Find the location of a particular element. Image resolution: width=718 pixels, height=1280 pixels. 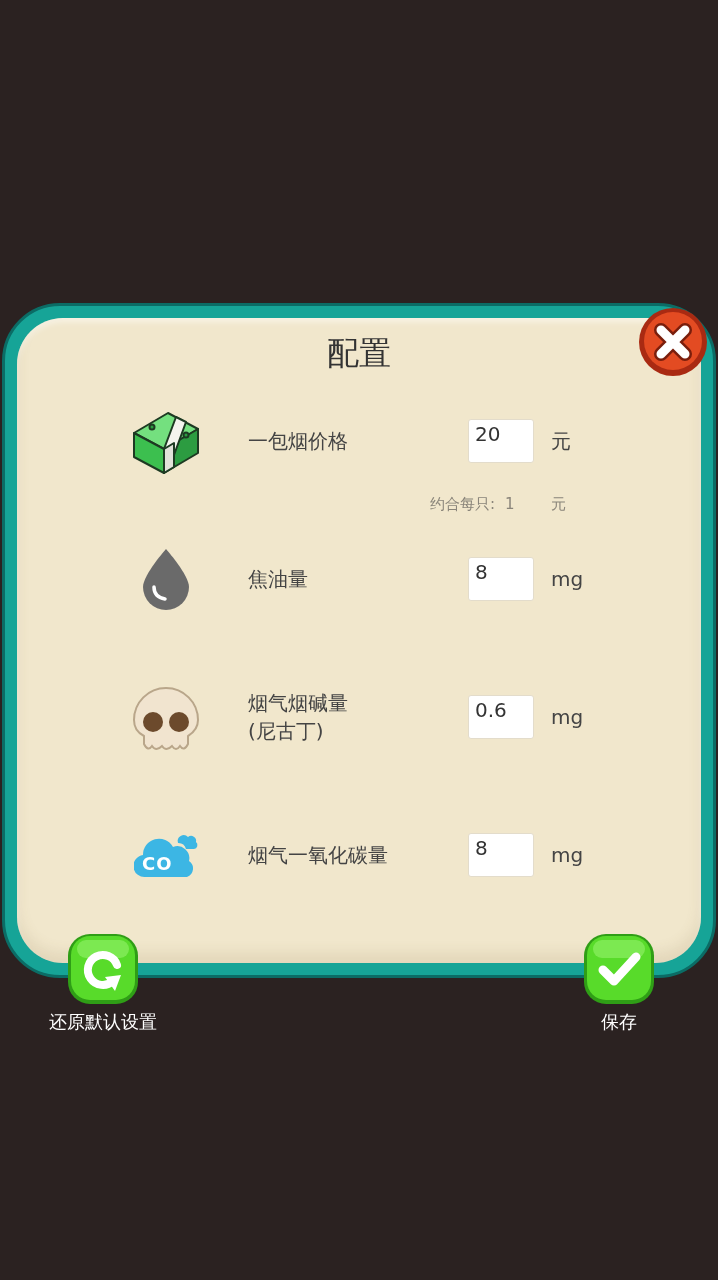

close-icon is located at coordinates (673, 342).